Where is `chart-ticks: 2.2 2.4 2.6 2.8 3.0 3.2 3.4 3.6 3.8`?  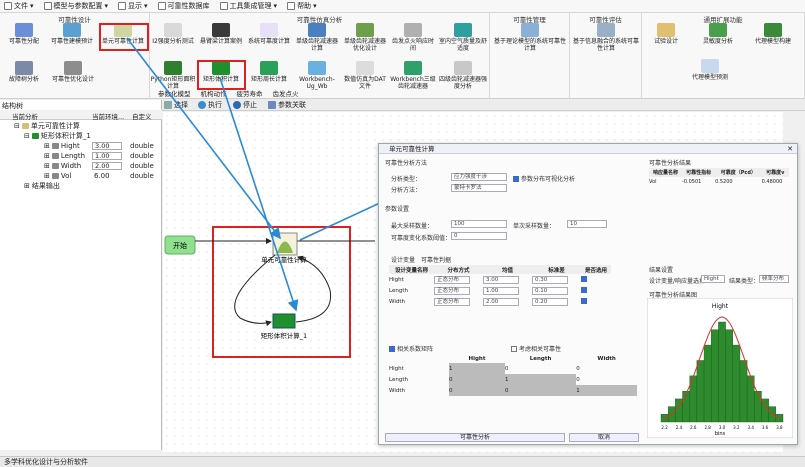
chart-ticks: 2.2 2.4 2.6 2.8 3.0 3.2 3.4 3.6 3.8 is located at coordinates (722, 427).